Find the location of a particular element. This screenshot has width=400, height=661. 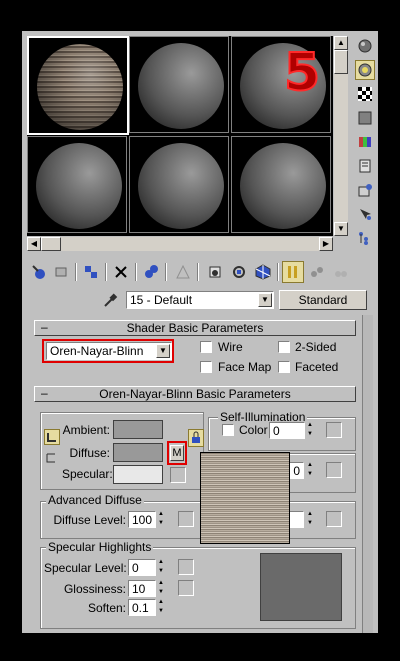

video-color-check-icon is located at coordinates (365, 142).